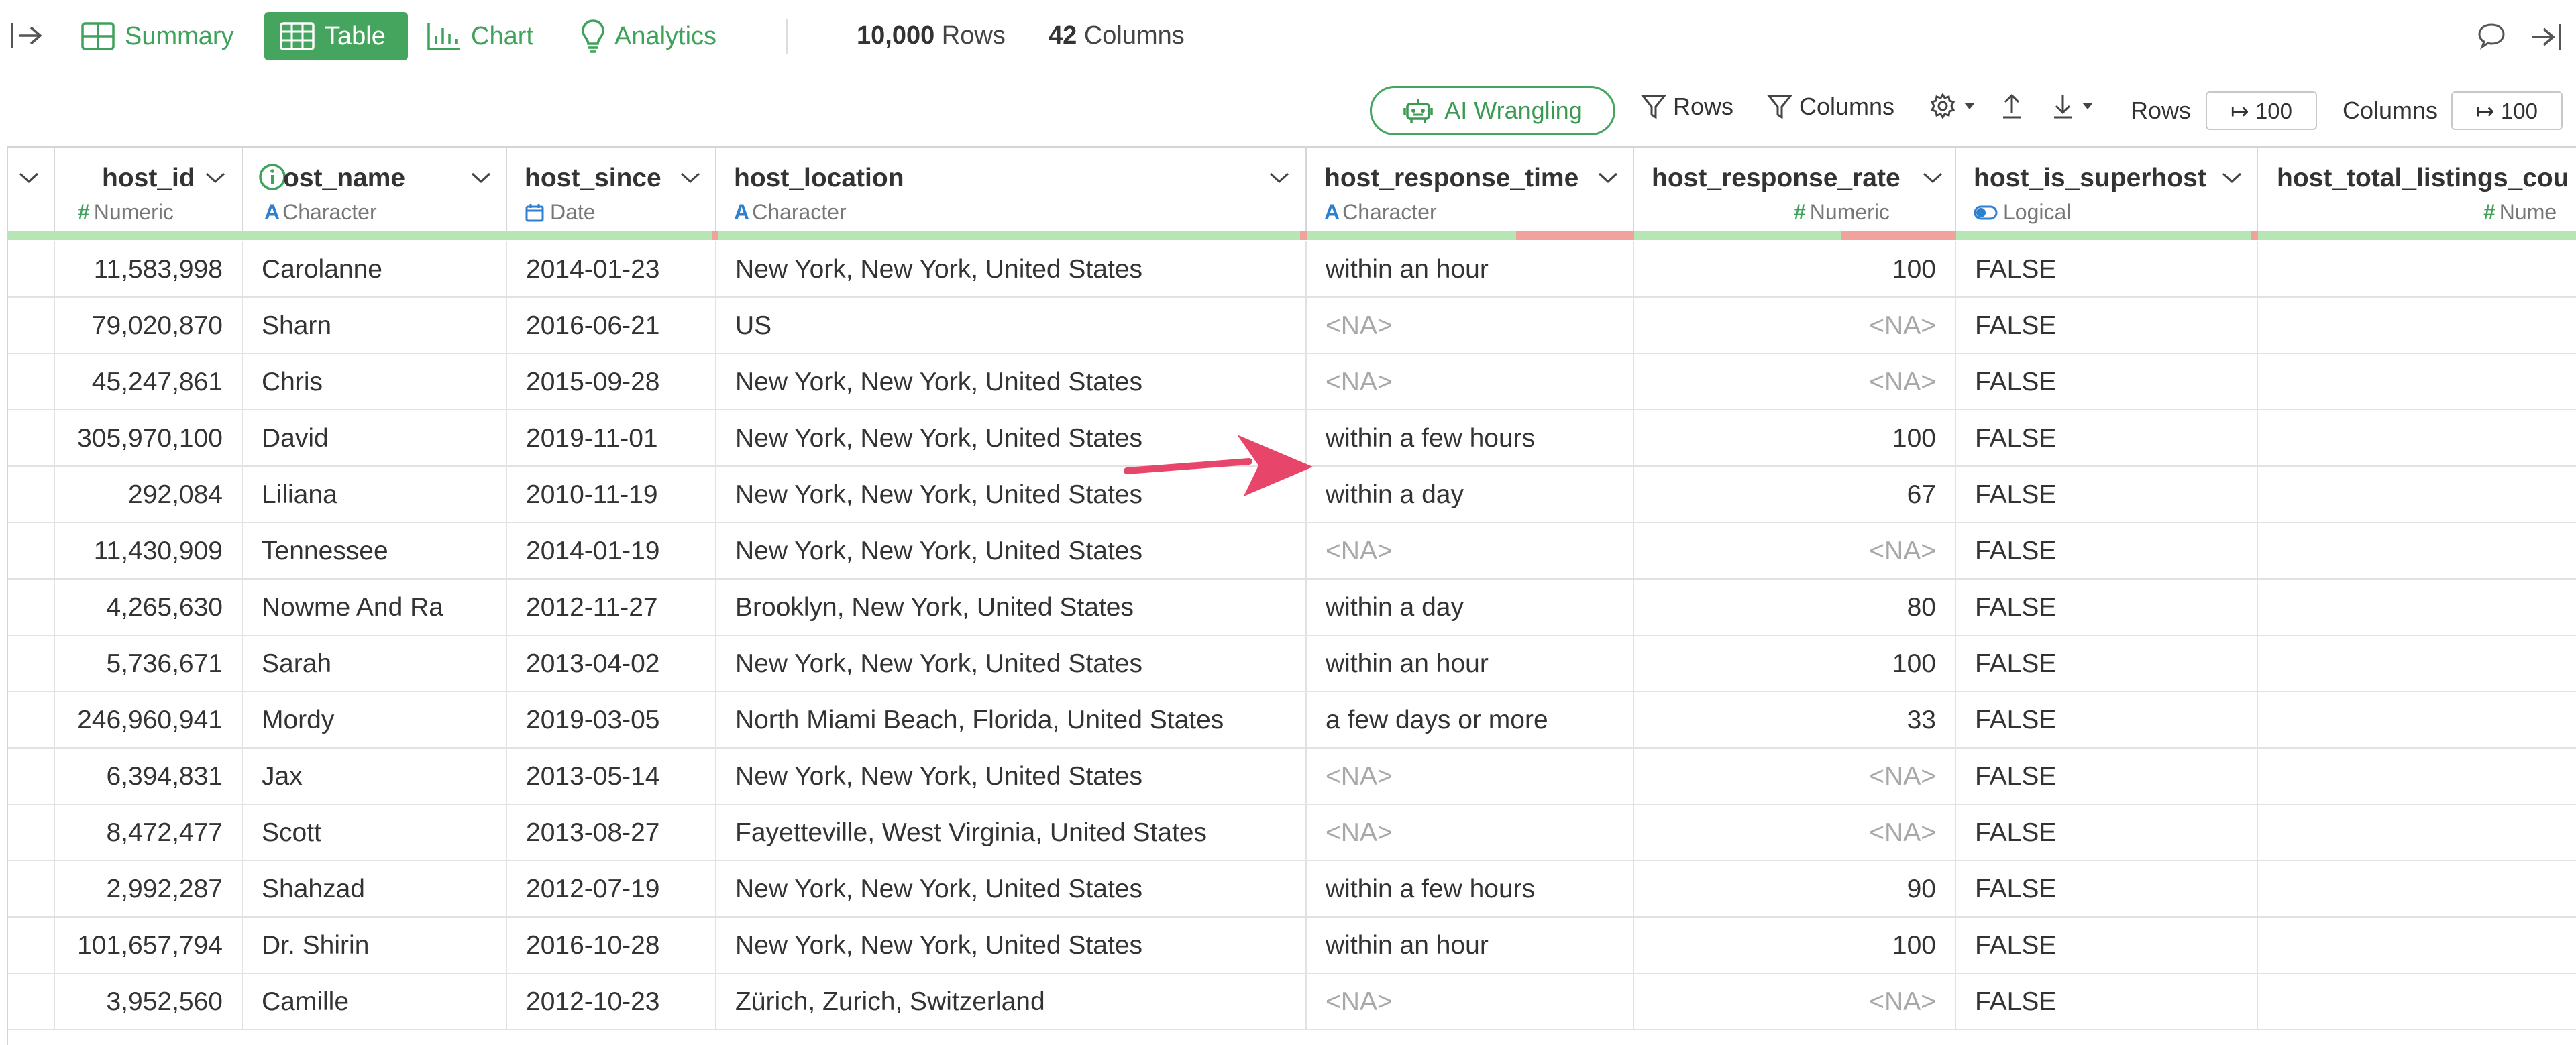  What do you see at coordinates (611, 495) in the screenshot?
I see `host-since-cell: 2010-11-19` at bounding box center [611, 495].